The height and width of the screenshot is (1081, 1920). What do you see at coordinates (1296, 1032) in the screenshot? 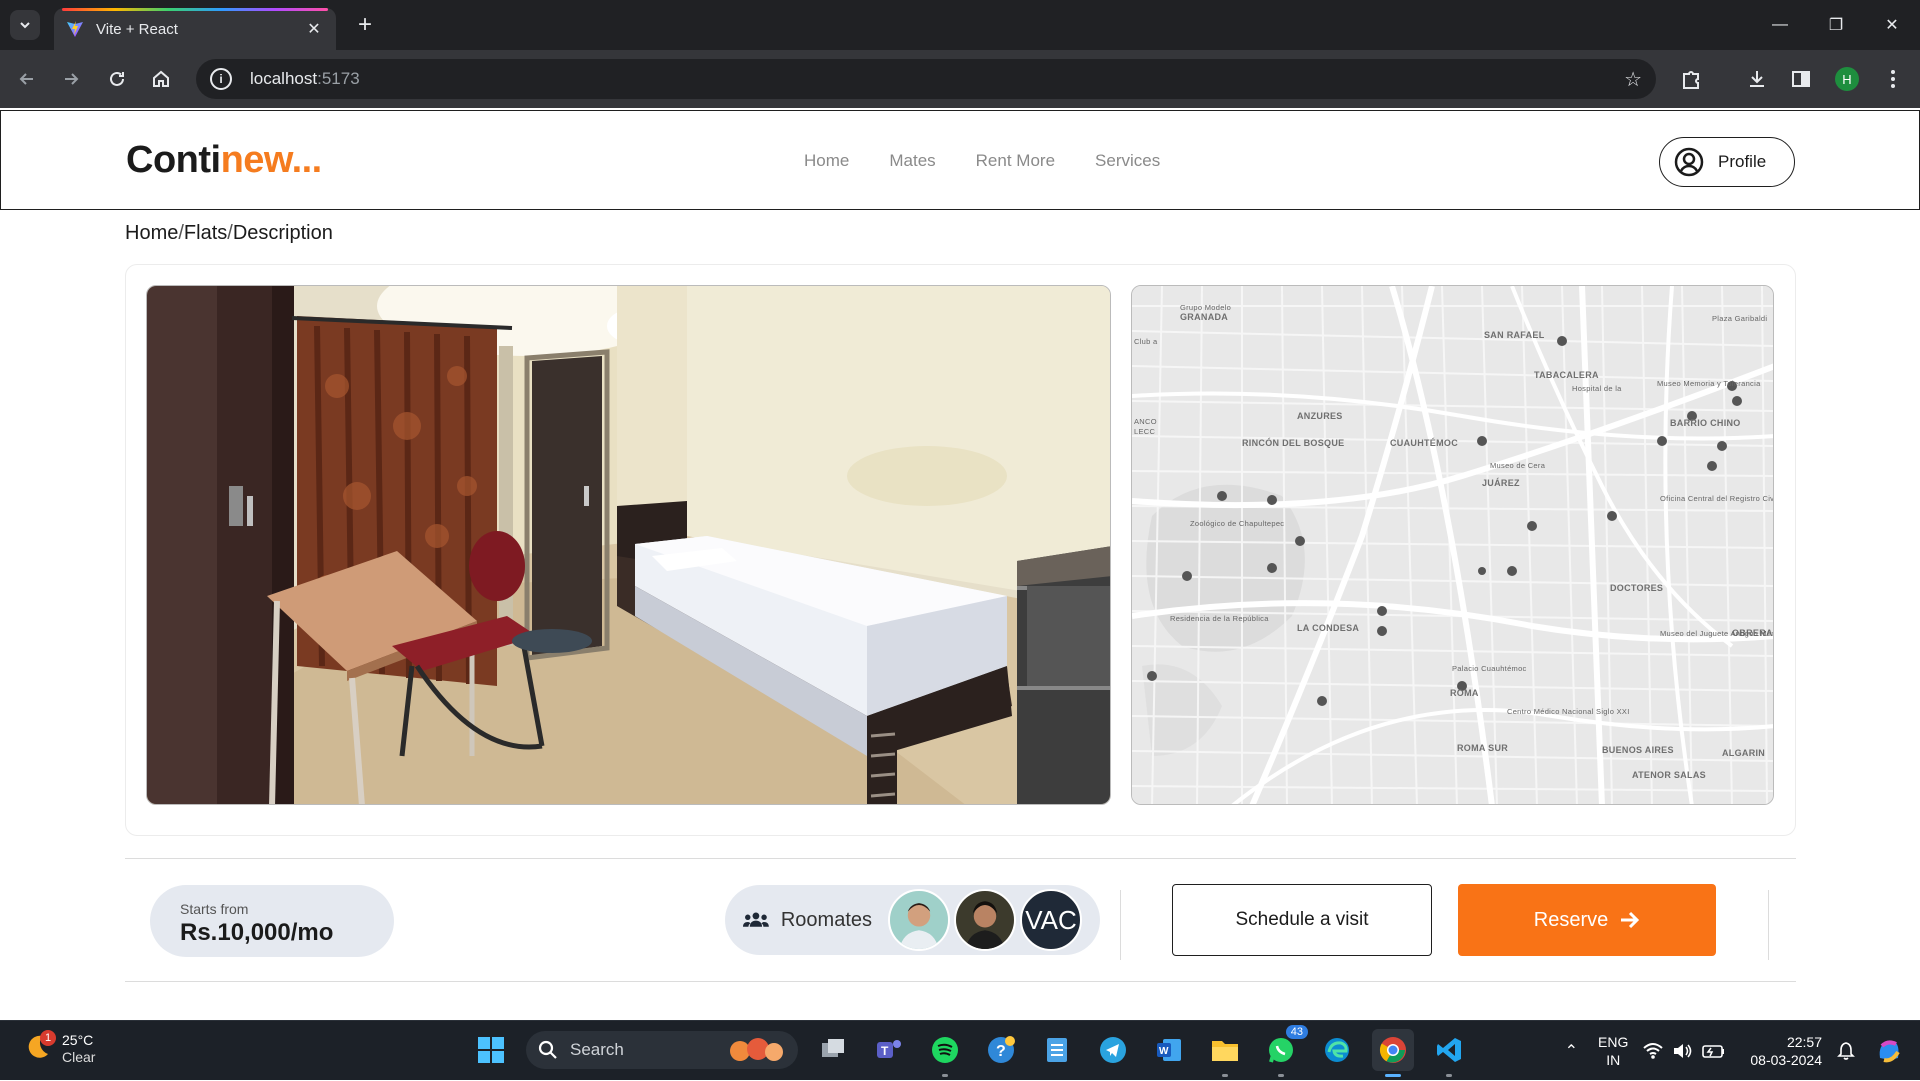
I see `whatsapp-badge: 43` at bounding box center [1296, 1032].